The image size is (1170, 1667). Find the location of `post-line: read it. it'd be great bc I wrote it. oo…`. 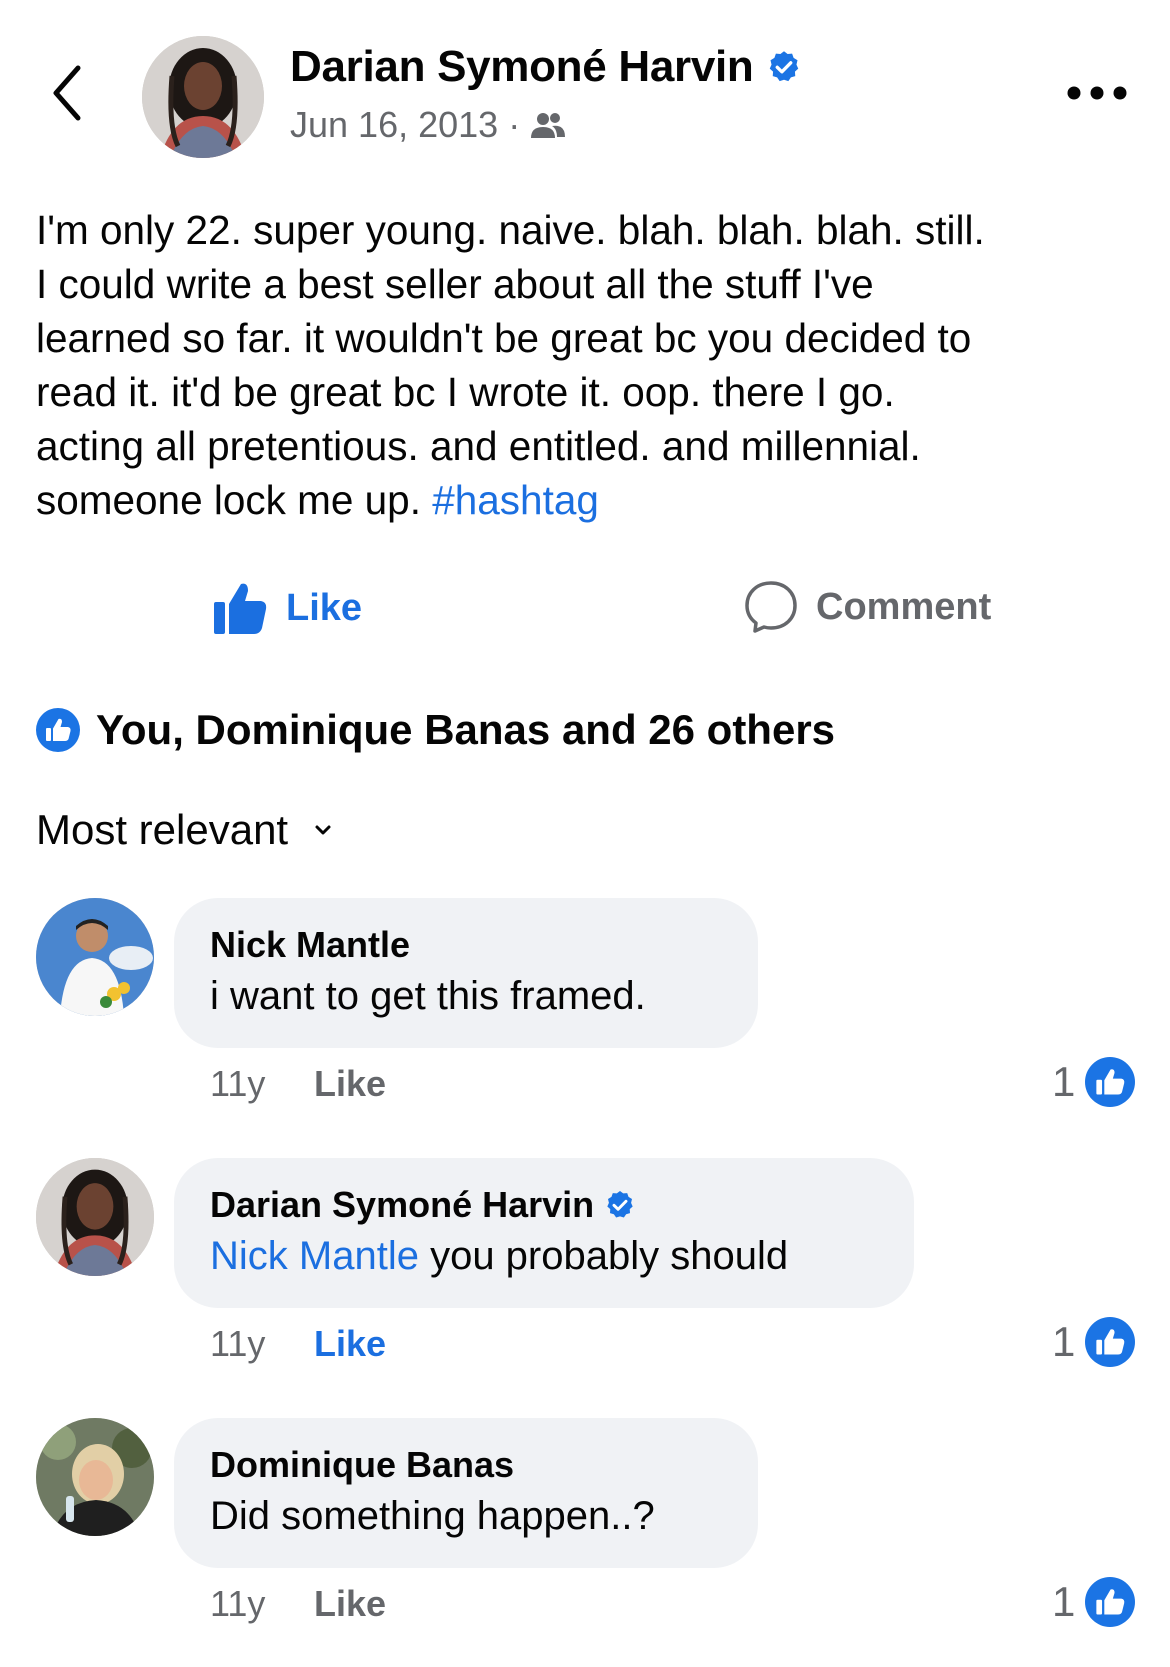

post-line: read it. it'd be great bc I wrote it. oo… is located at coordinates (465, 392).